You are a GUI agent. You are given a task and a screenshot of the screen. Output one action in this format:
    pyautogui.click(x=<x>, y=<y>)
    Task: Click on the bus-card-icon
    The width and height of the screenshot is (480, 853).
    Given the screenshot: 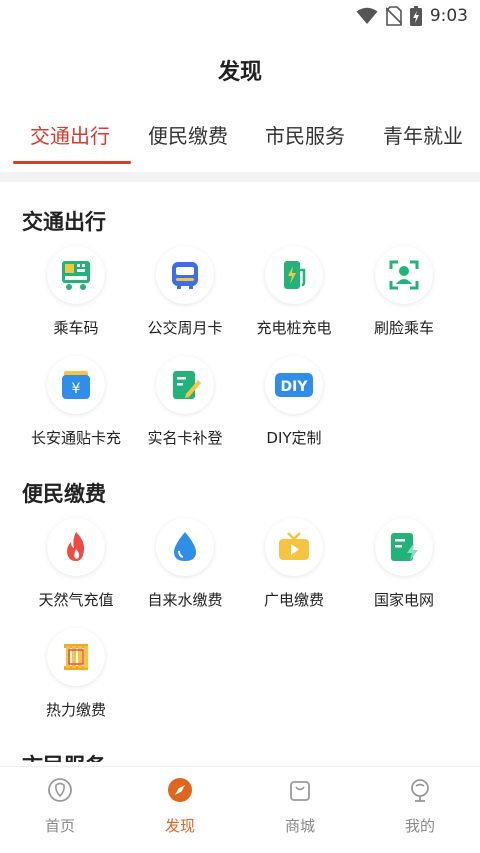 What is the action you would take?
    pyautogui.click(x=185, y=275)
    